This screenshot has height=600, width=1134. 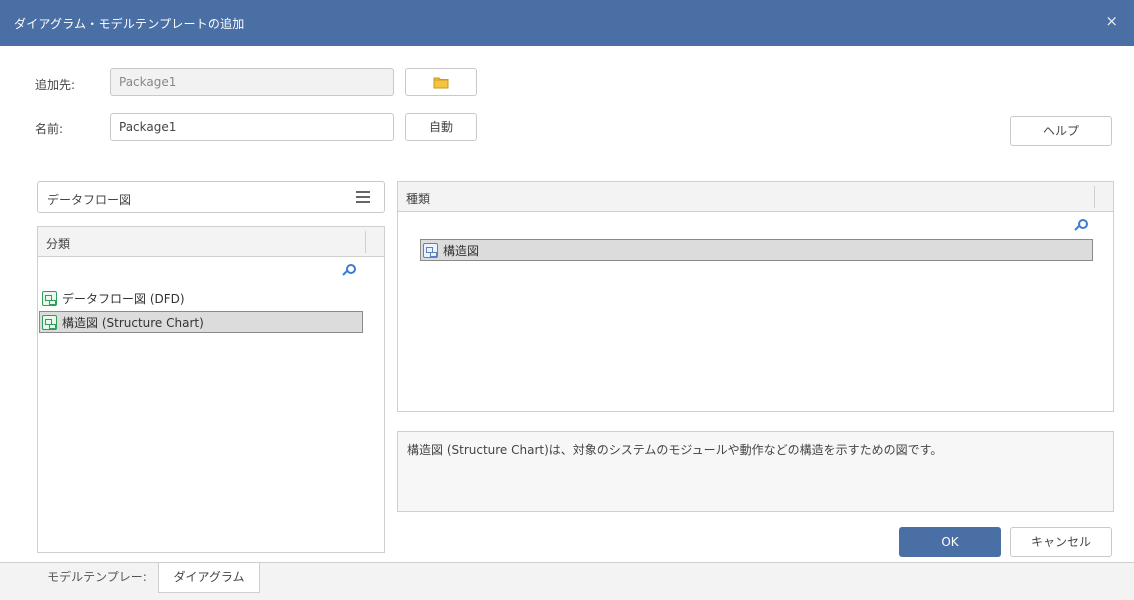 I want to click on category-header: 分類, so click(x=211, y=242).